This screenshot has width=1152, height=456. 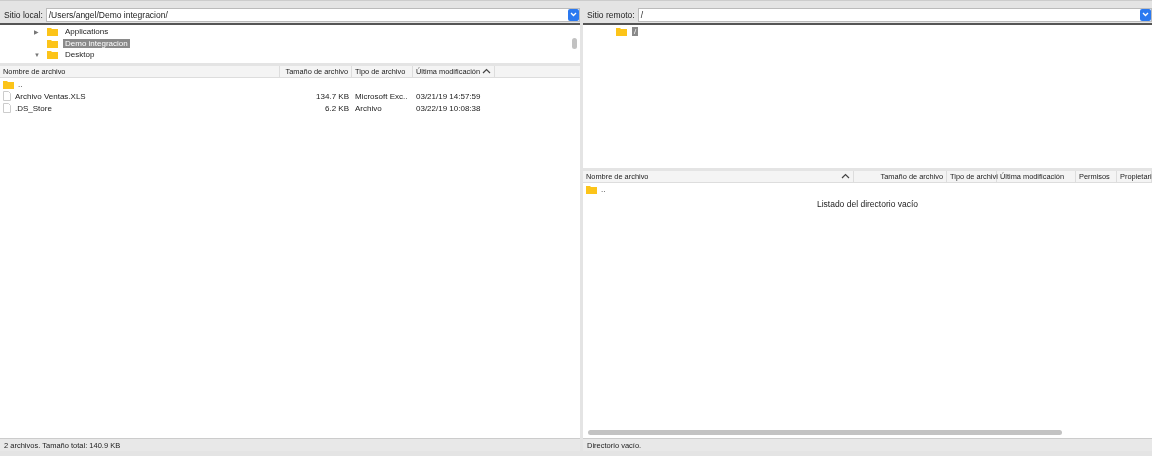 What do you see at coordinates (23, 14) in the screenshot?
I see `site-label: Sitio local:` at bounding box center [23, 14].